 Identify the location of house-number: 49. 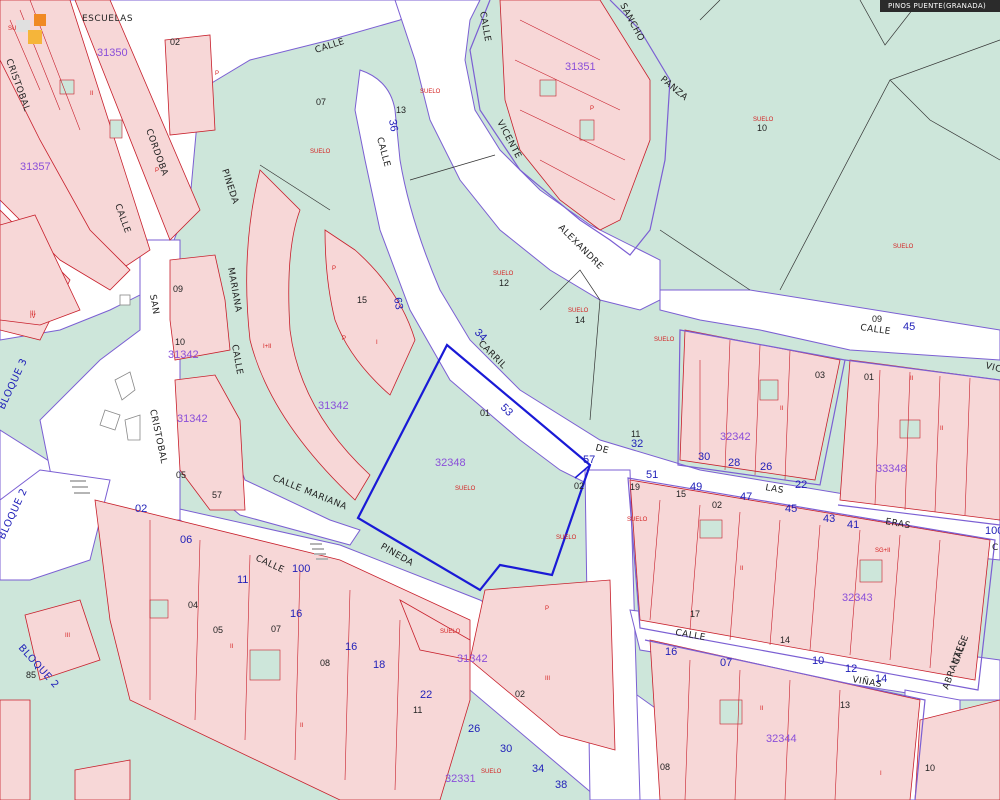
(696, 487).